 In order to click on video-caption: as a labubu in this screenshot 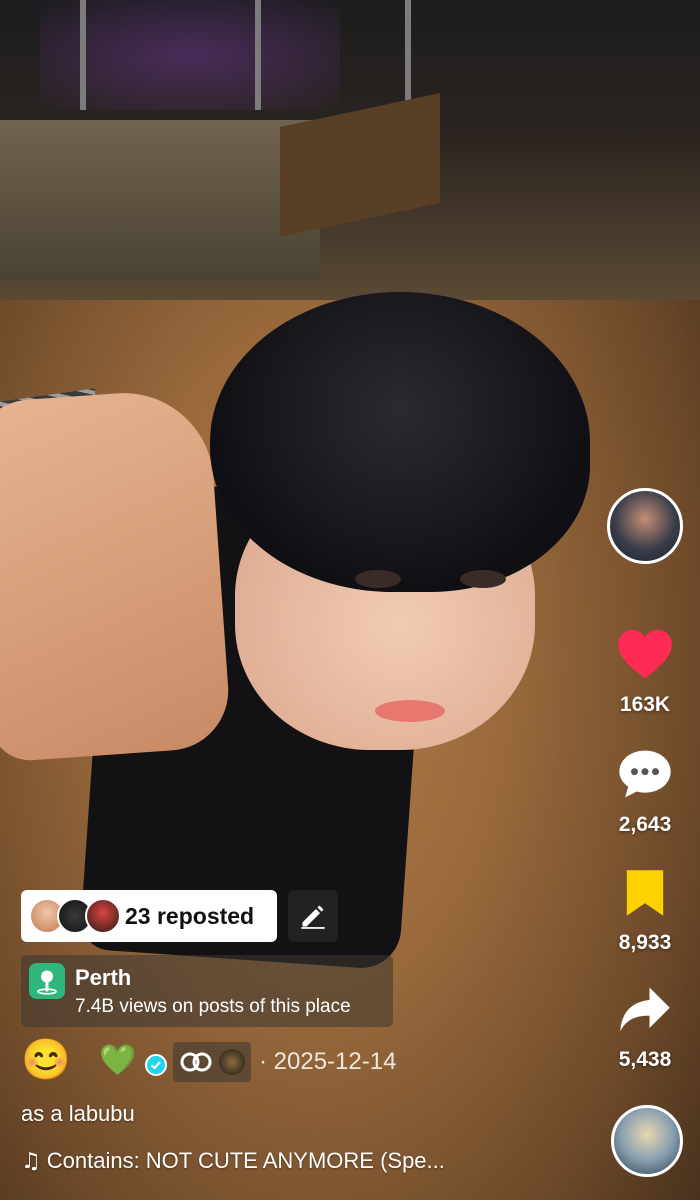, I will do `click(78, 1113)`.